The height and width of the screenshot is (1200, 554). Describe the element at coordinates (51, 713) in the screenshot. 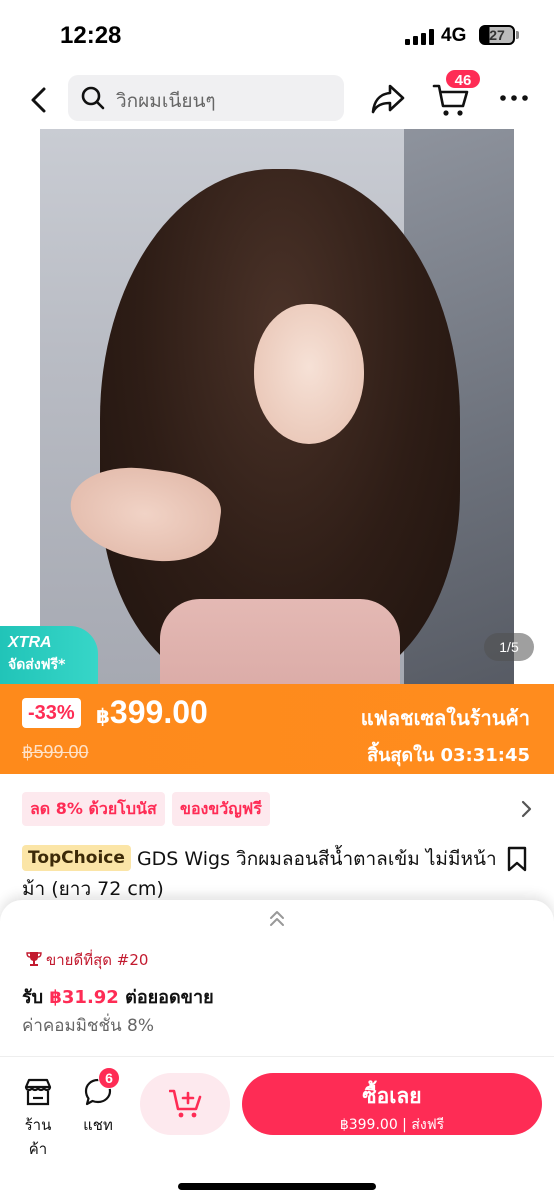

I see `discount-badge: -33%` at that location.